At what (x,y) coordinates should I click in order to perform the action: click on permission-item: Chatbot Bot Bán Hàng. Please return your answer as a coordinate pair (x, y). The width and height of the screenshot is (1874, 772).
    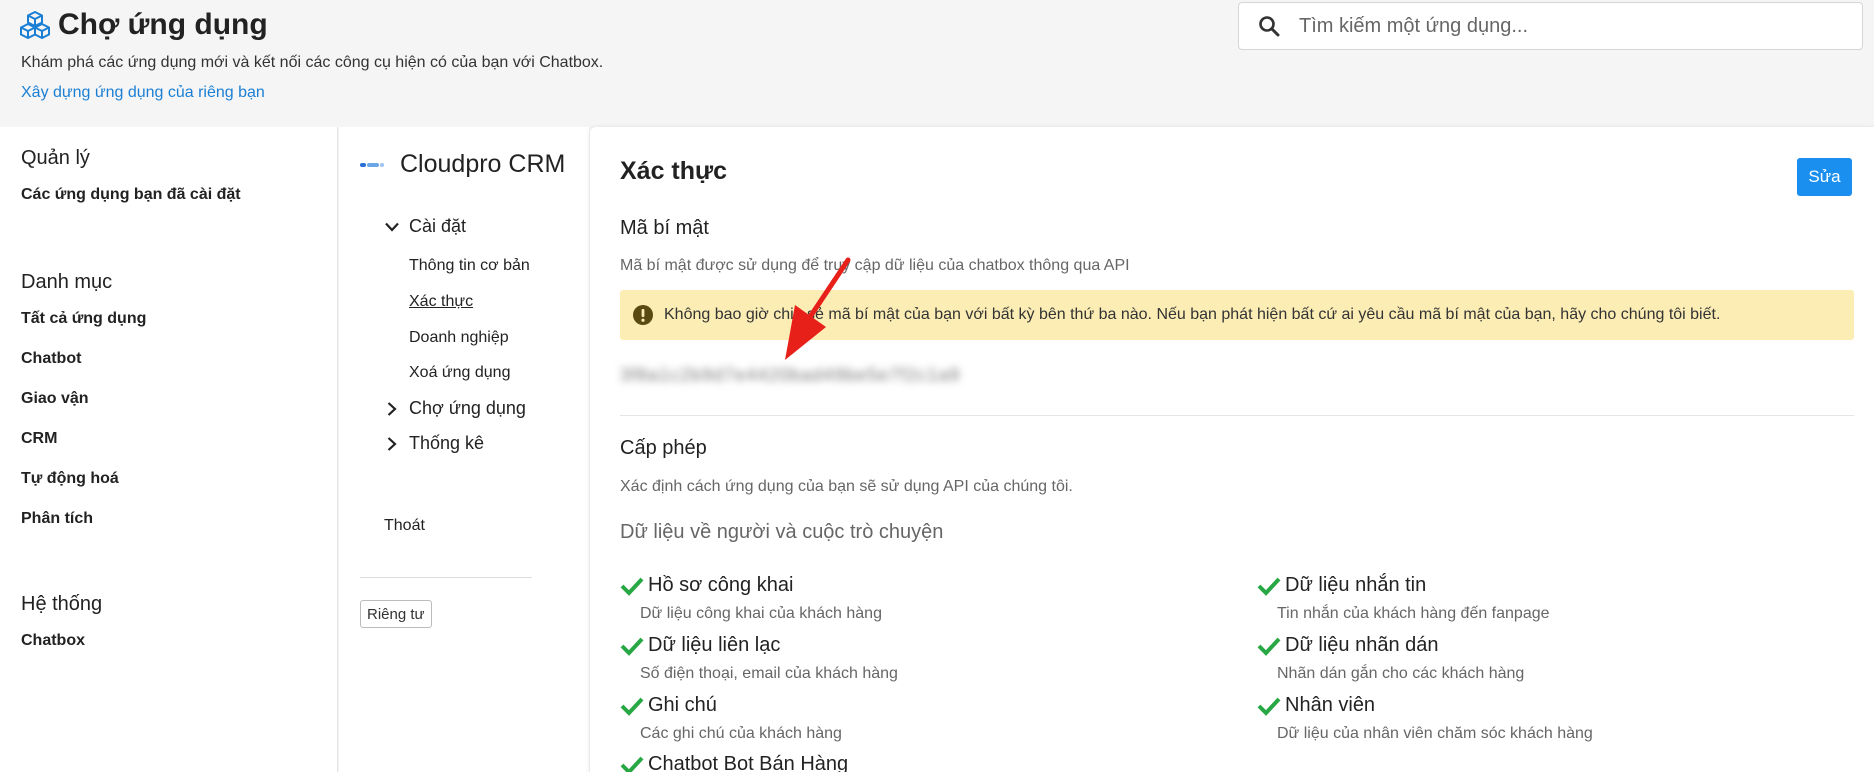
    Looking at the image, I should click on (734, 762).